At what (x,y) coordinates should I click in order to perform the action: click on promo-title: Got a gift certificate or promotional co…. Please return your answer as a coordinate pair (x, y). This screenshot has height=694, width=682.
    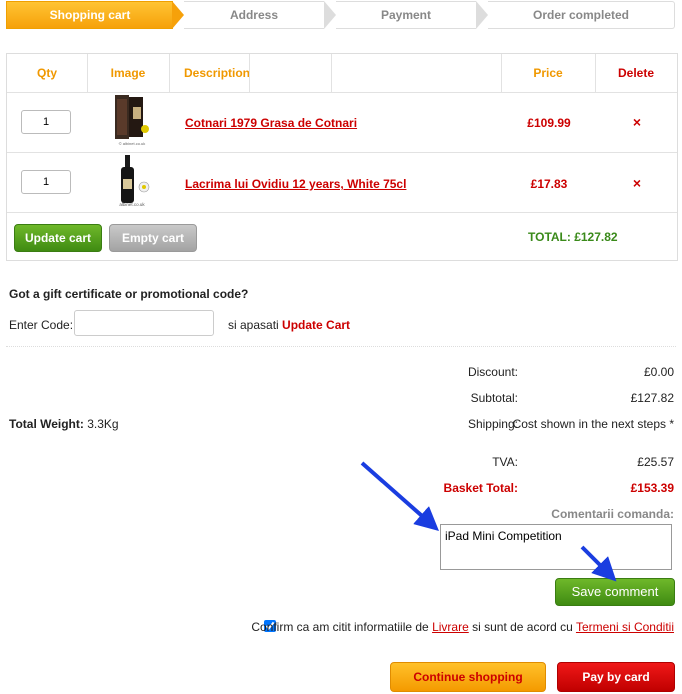
    Looking at the image, I should click on (129, 294).